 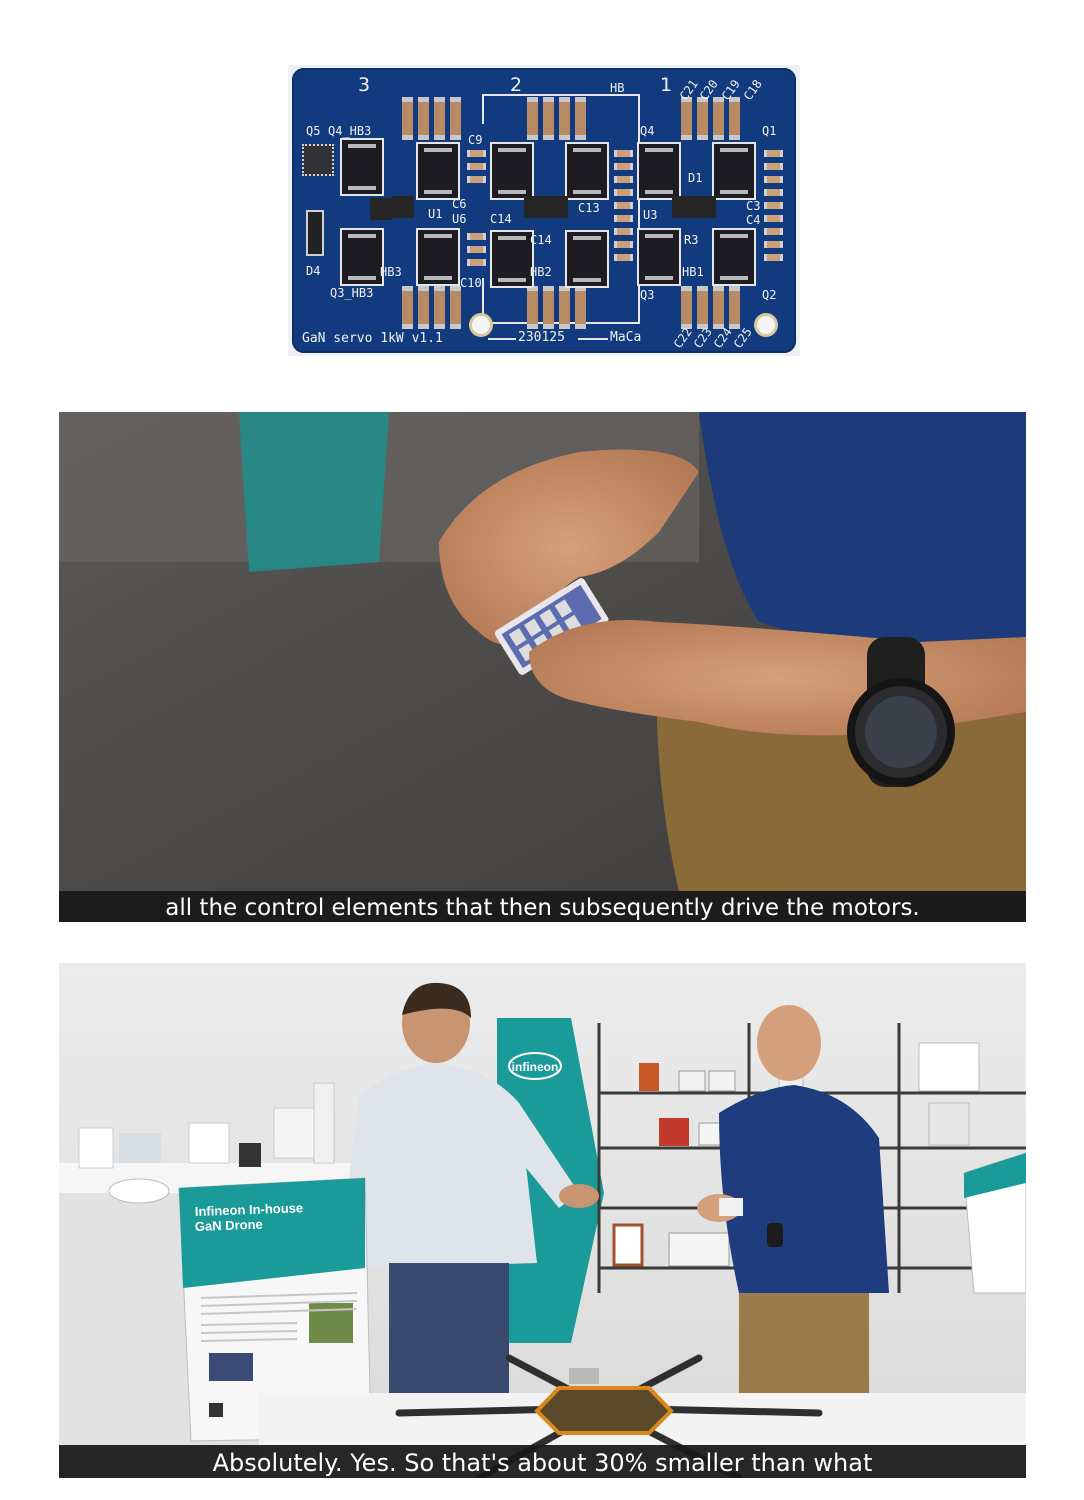 What do you see at coordinates (391, 272) in the screenshot?
I see `refdes-hb3: HB3` at bounding box center [391, 272].